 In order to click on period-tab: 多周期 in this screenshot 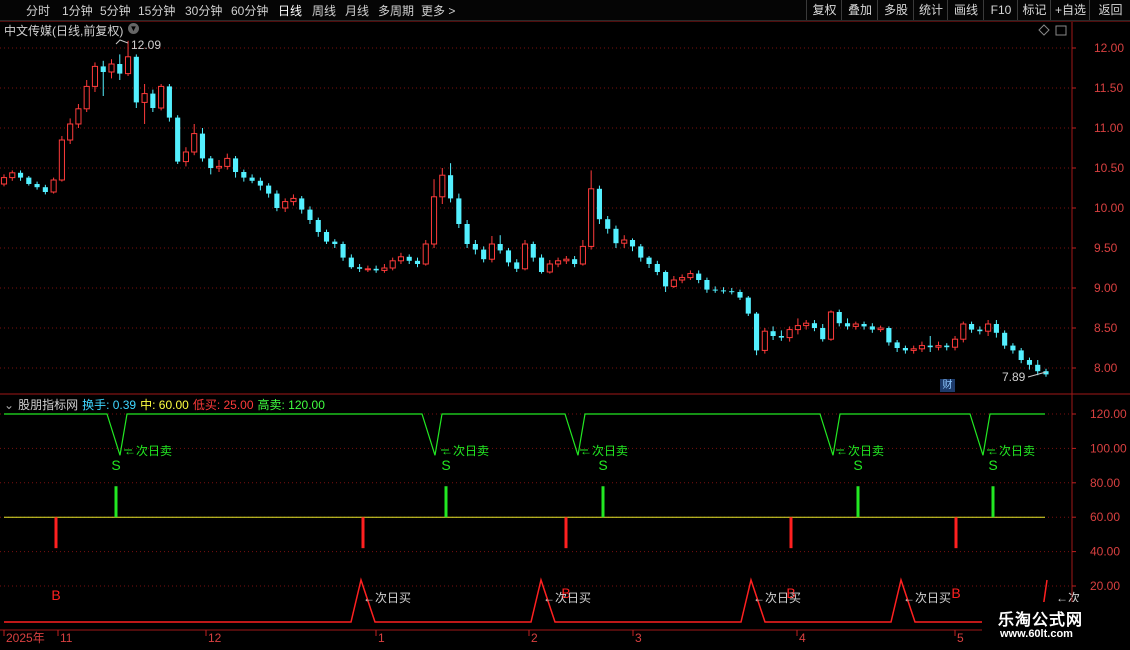, I will do `click(396, 10)`.